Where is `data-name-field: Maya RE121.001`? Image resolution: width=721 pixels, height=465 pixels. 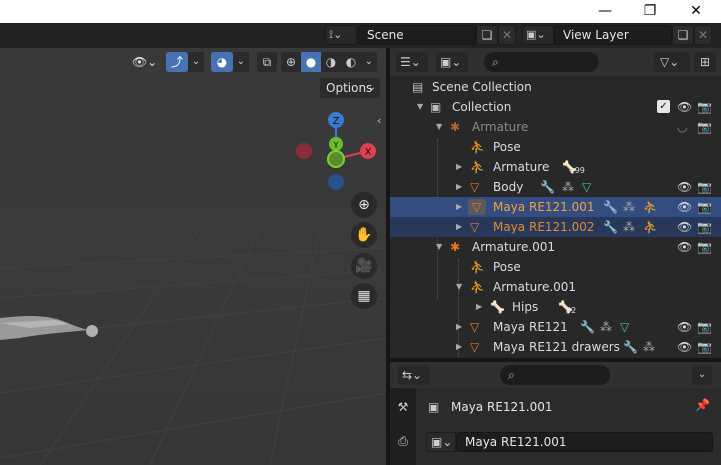 data-name-field: Maya RE121.001 is located at coordinates (584, 442).